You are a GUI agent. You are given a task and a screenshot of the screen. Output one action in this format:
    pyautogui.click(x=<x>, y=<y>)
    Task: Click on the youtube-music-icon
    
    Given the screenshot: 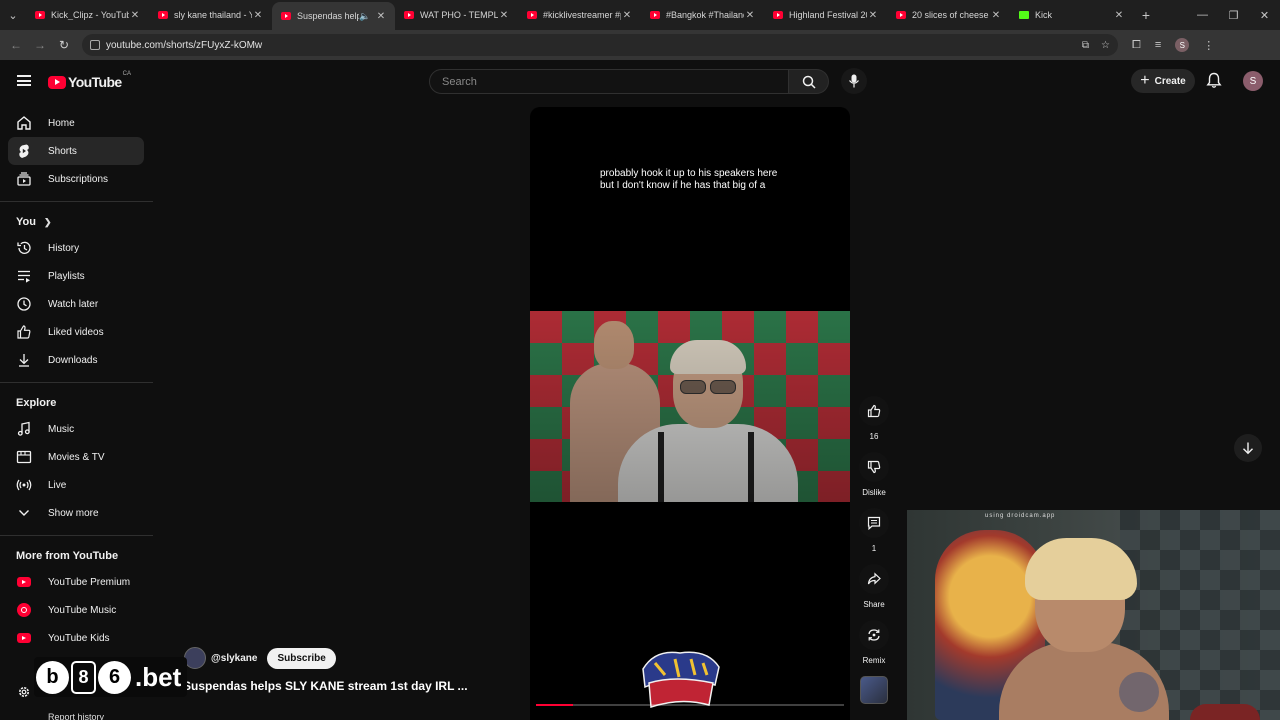 What is the action you would take?
    pyautogui.click(x=24, y=610)
    